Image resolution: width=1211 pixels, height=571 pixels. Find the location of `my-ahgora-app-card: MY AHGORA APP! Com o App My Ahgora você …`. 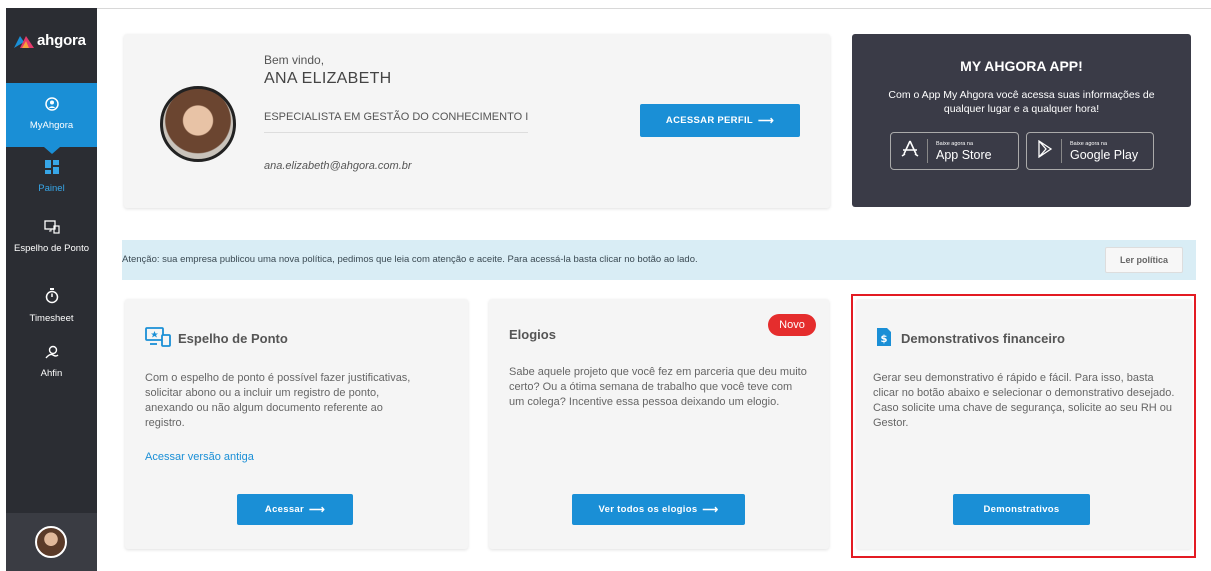

my-ahgora-app-card: MY AHGORA APP! Com o App My Ahgora você … is located at coordinates (1021, 120).